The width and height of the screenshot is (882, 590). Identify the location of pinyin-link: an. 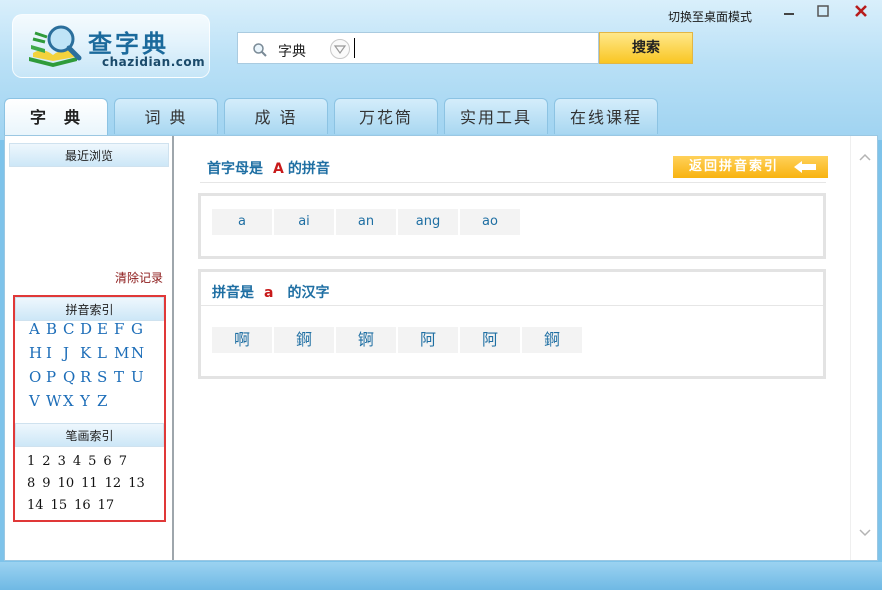
(366, 222).